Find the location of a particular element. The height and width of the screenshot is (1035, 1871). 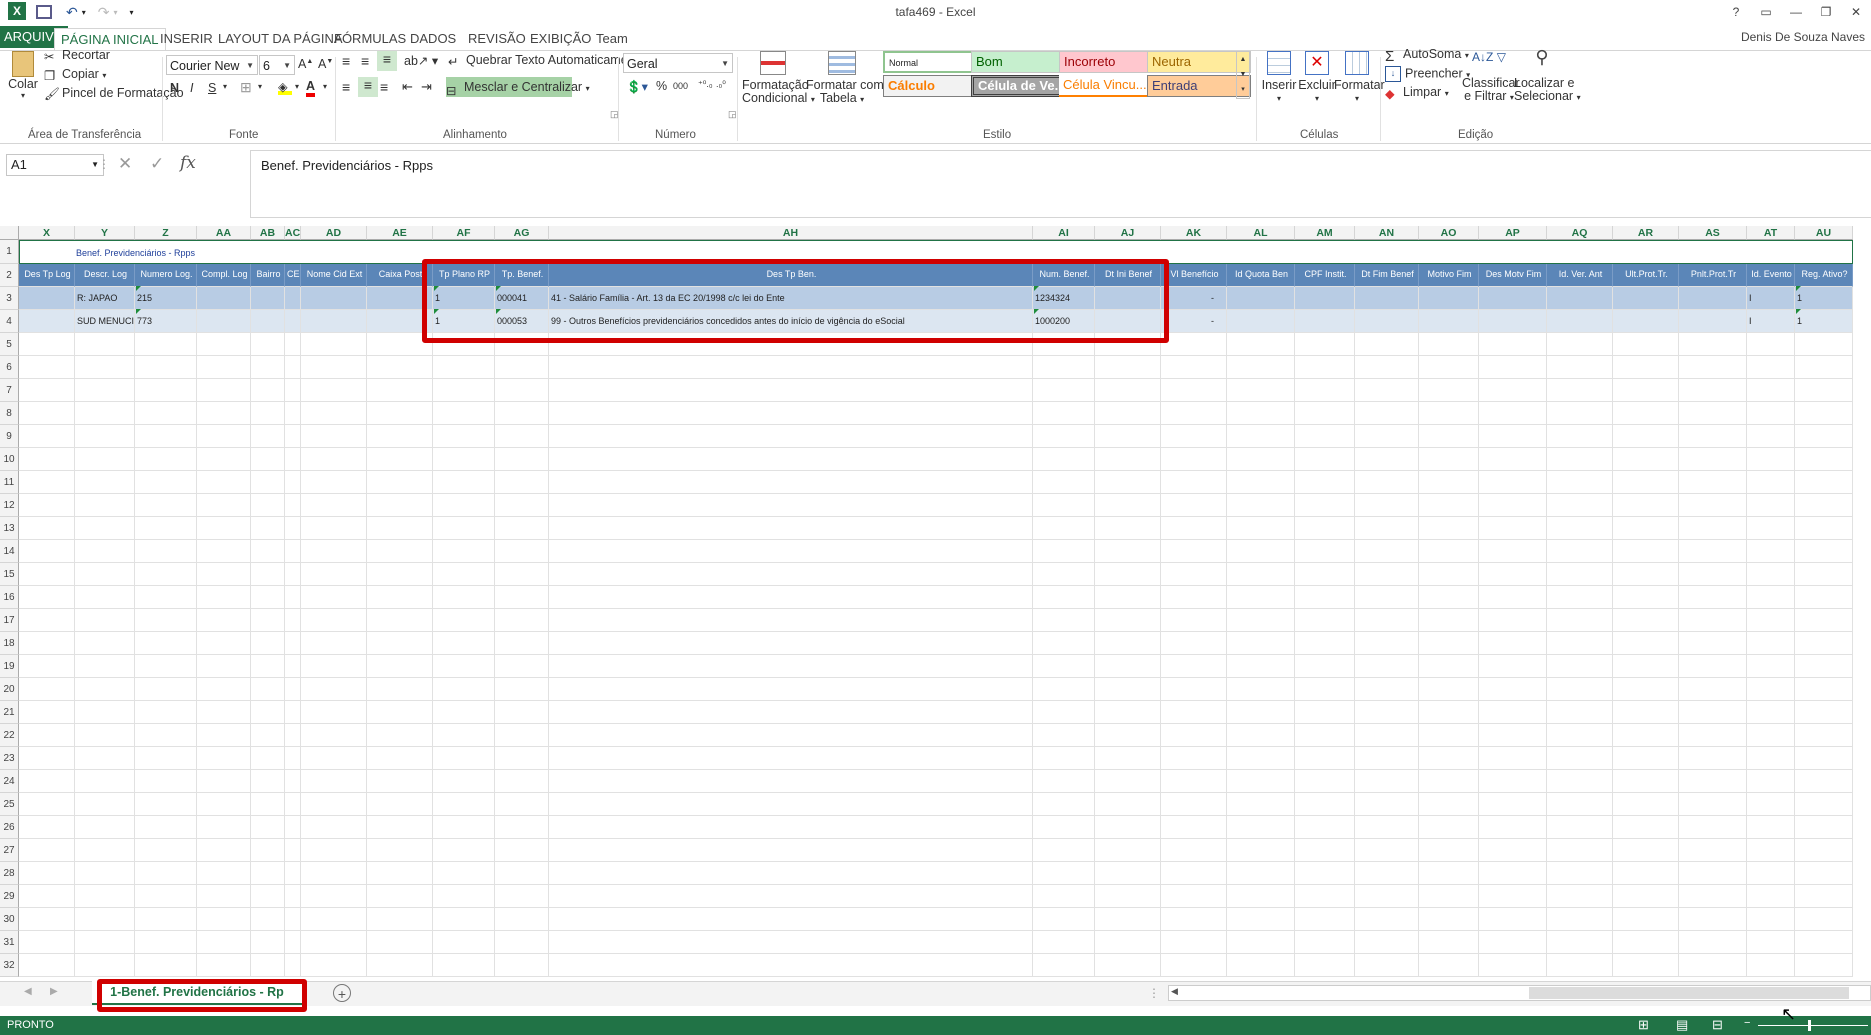

table-cell: SUD MENUCI is located at coordinates (105, 321).